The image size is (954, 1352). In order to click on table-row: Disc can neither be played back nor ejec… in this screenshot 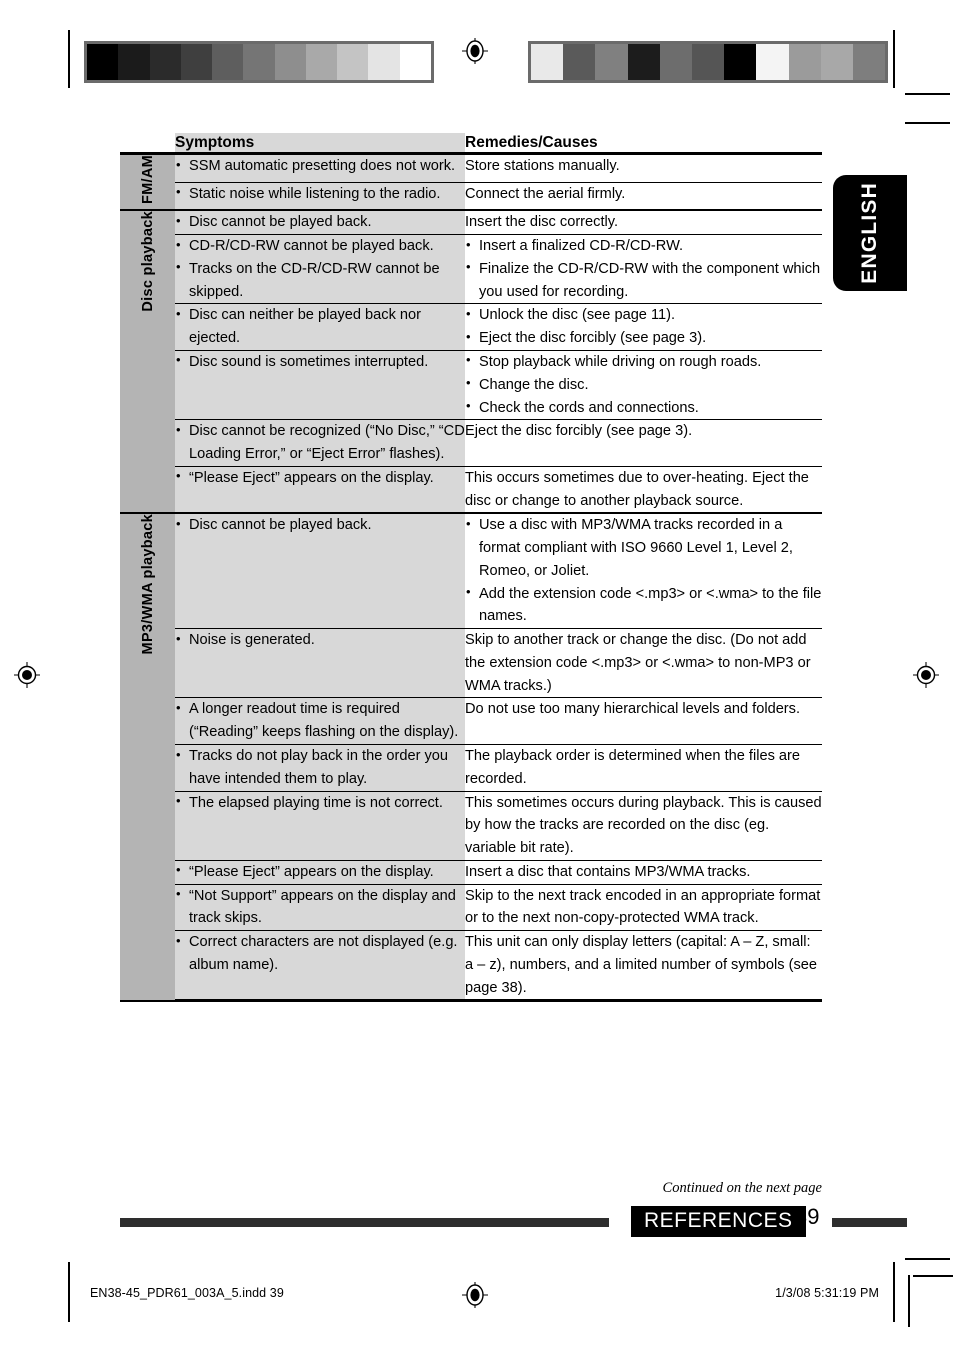, I will do `click(471, 327)`.